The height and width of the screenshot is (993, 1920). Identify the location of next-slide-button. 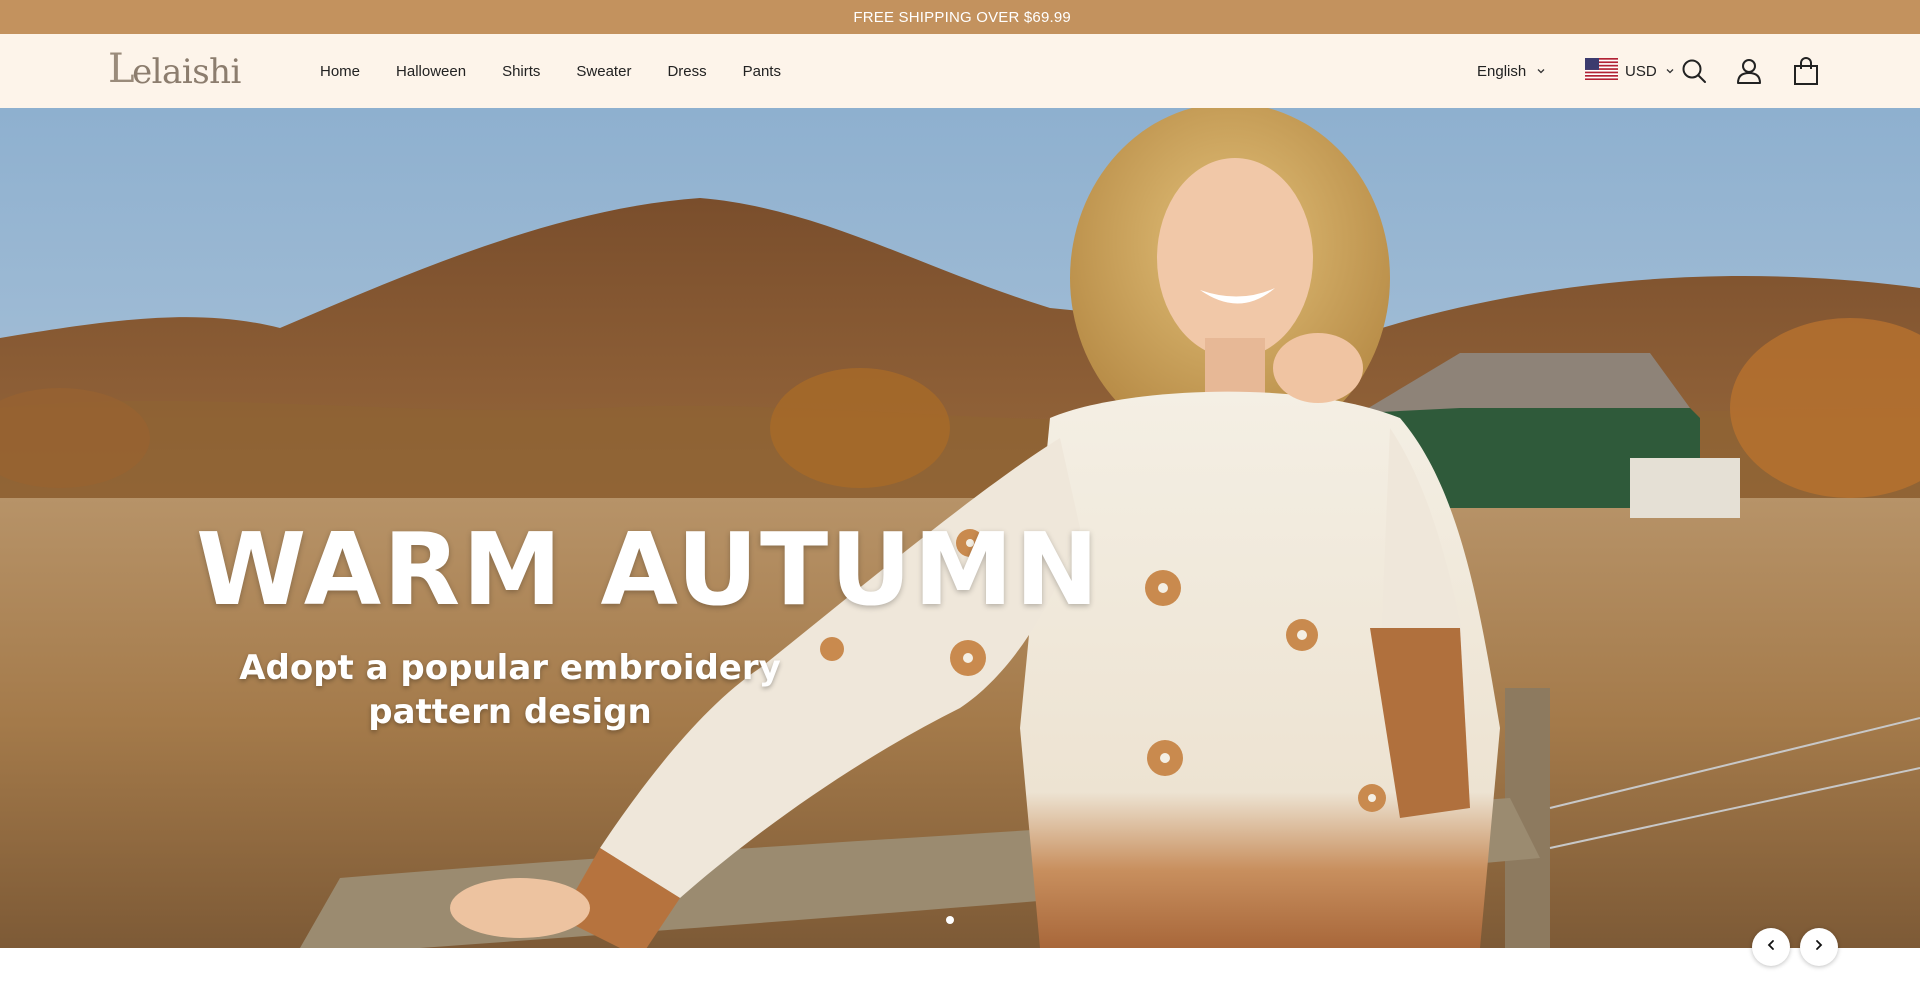
(1819, 947).